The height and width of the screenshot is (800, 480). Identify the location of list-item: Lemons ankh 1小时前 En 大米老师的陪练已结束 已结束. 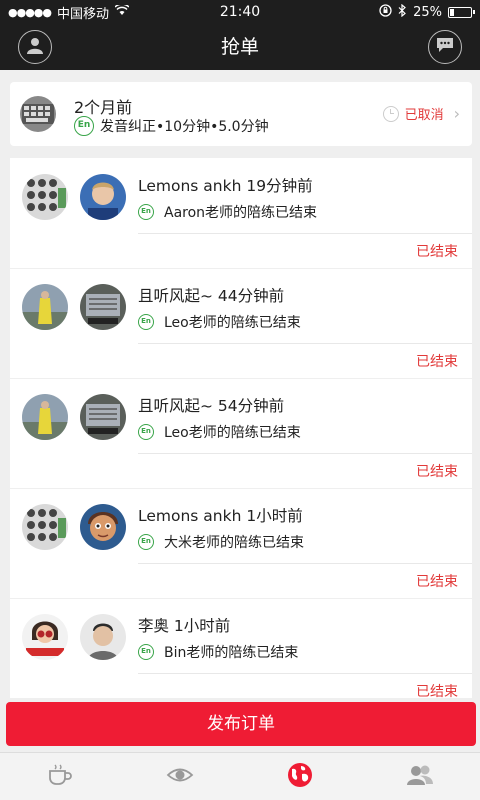
(241, 543).